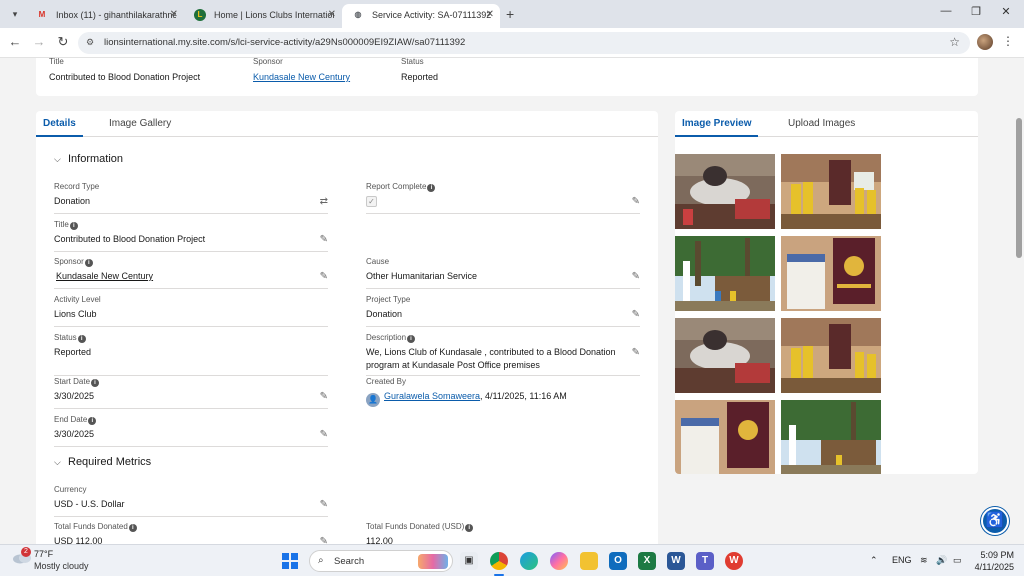 This screenshot has height=576, width=1024. What do you see at coordinates (995, 521) in the screenshot?
I see `accessibility-icon: ♿` at bounding box center [995, 521].